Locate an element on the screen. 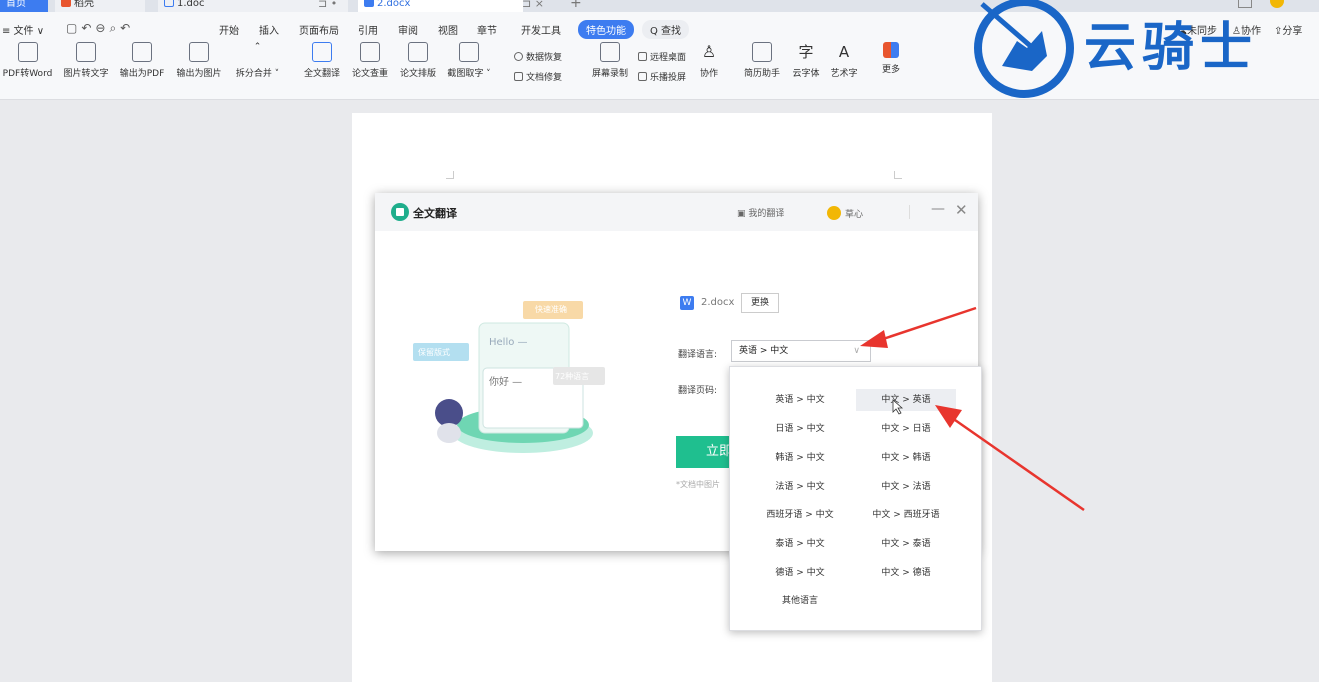 The height and width of the screenshot is (682, 1319). option-zh-es: 中文 > 西班牙语 is located at coordinates (906, 515).